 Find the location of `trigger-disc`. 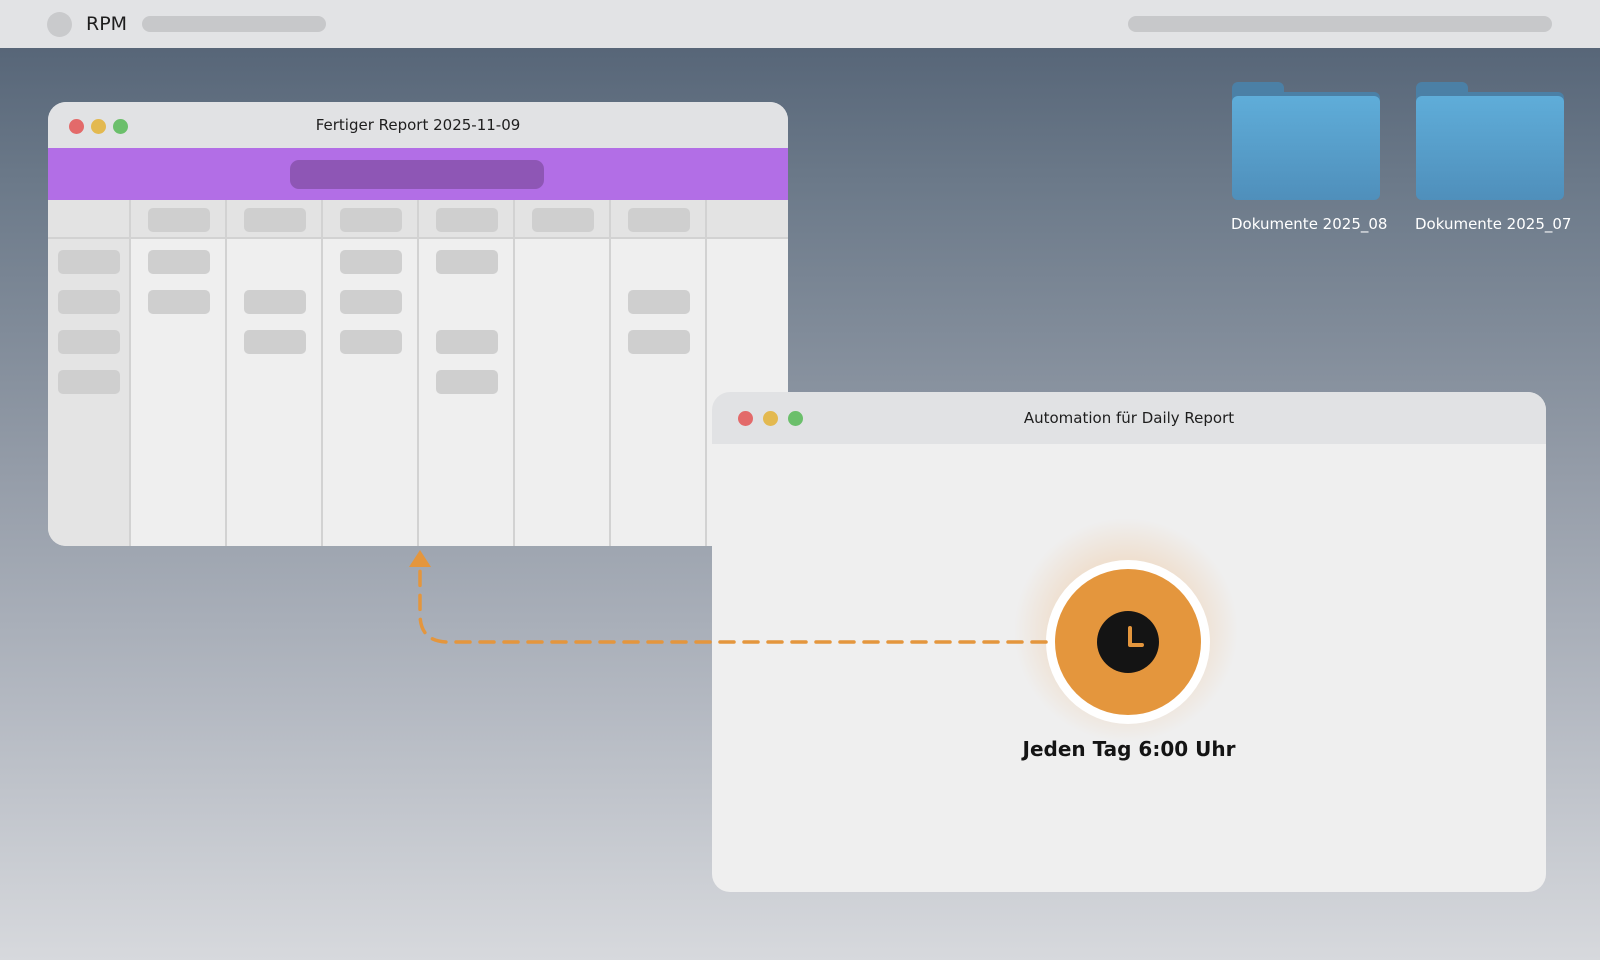

trigger-disc is located at coordinates (1128, 642).